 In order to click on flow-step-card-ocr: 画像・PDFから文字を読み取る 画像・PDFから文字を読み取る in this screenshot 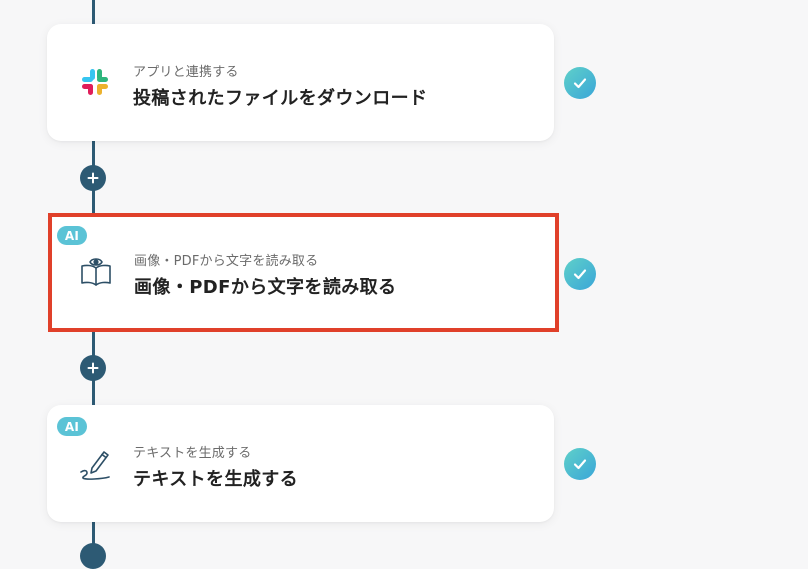, I will do `click(303, 272)`.